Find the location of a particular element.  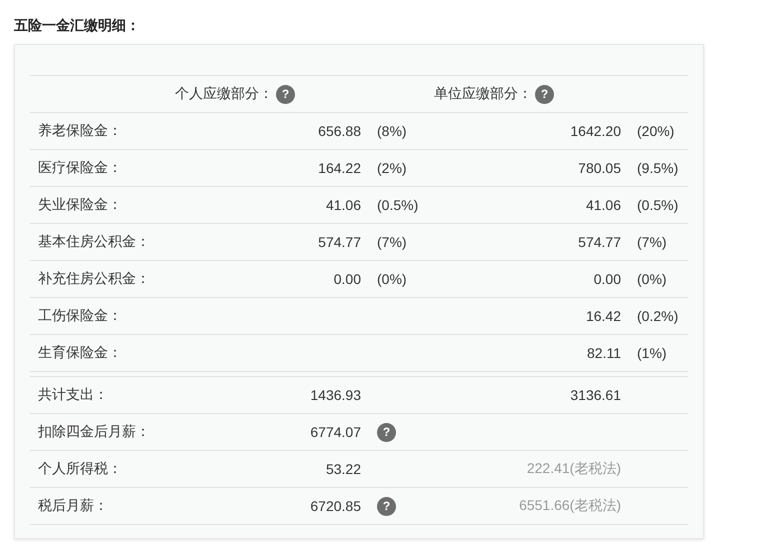

row-label: 补充住房公积金： is located at coordinates (94, 279).